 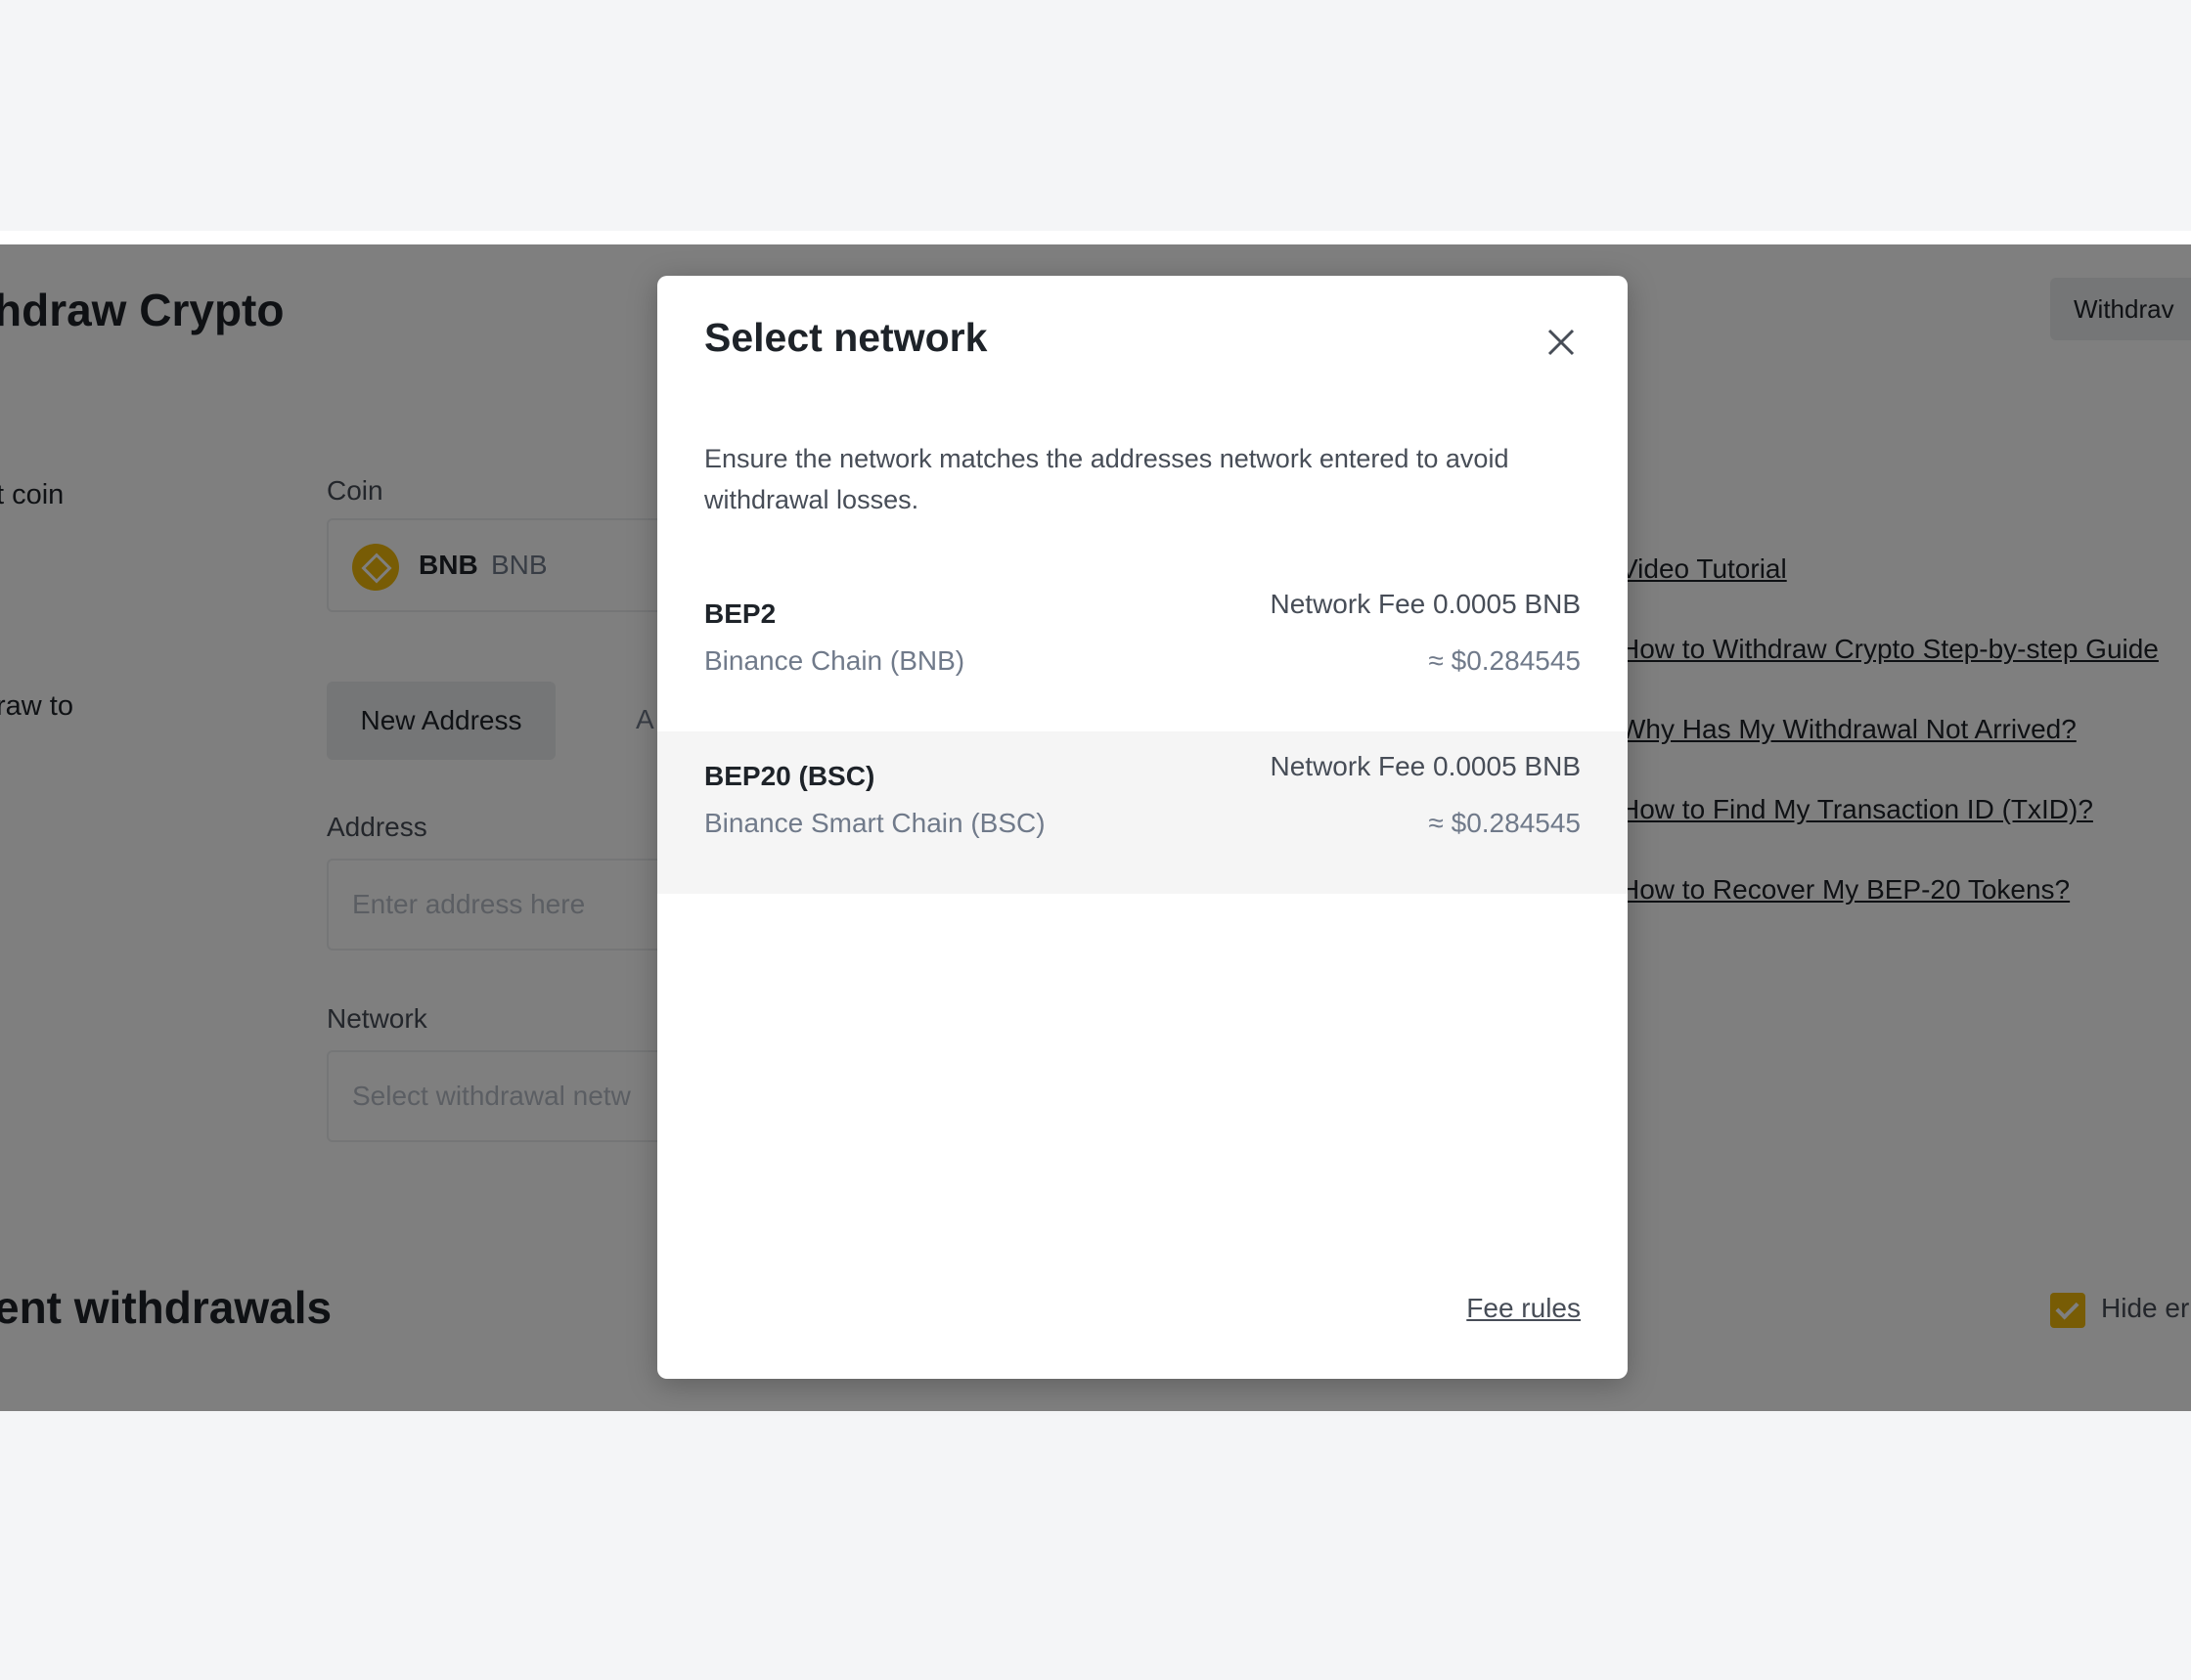 I want to click on network-name: BEP20 (BSC), so click(x=789, y=776).